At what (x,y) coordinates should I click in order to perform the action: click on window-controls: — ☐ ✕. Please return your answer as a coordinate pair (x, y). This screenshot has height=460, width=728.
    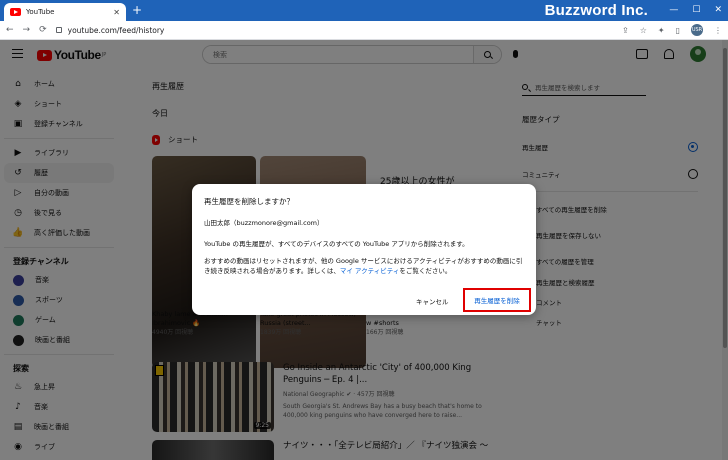
    Looking at the image, I should click on (695, 10).